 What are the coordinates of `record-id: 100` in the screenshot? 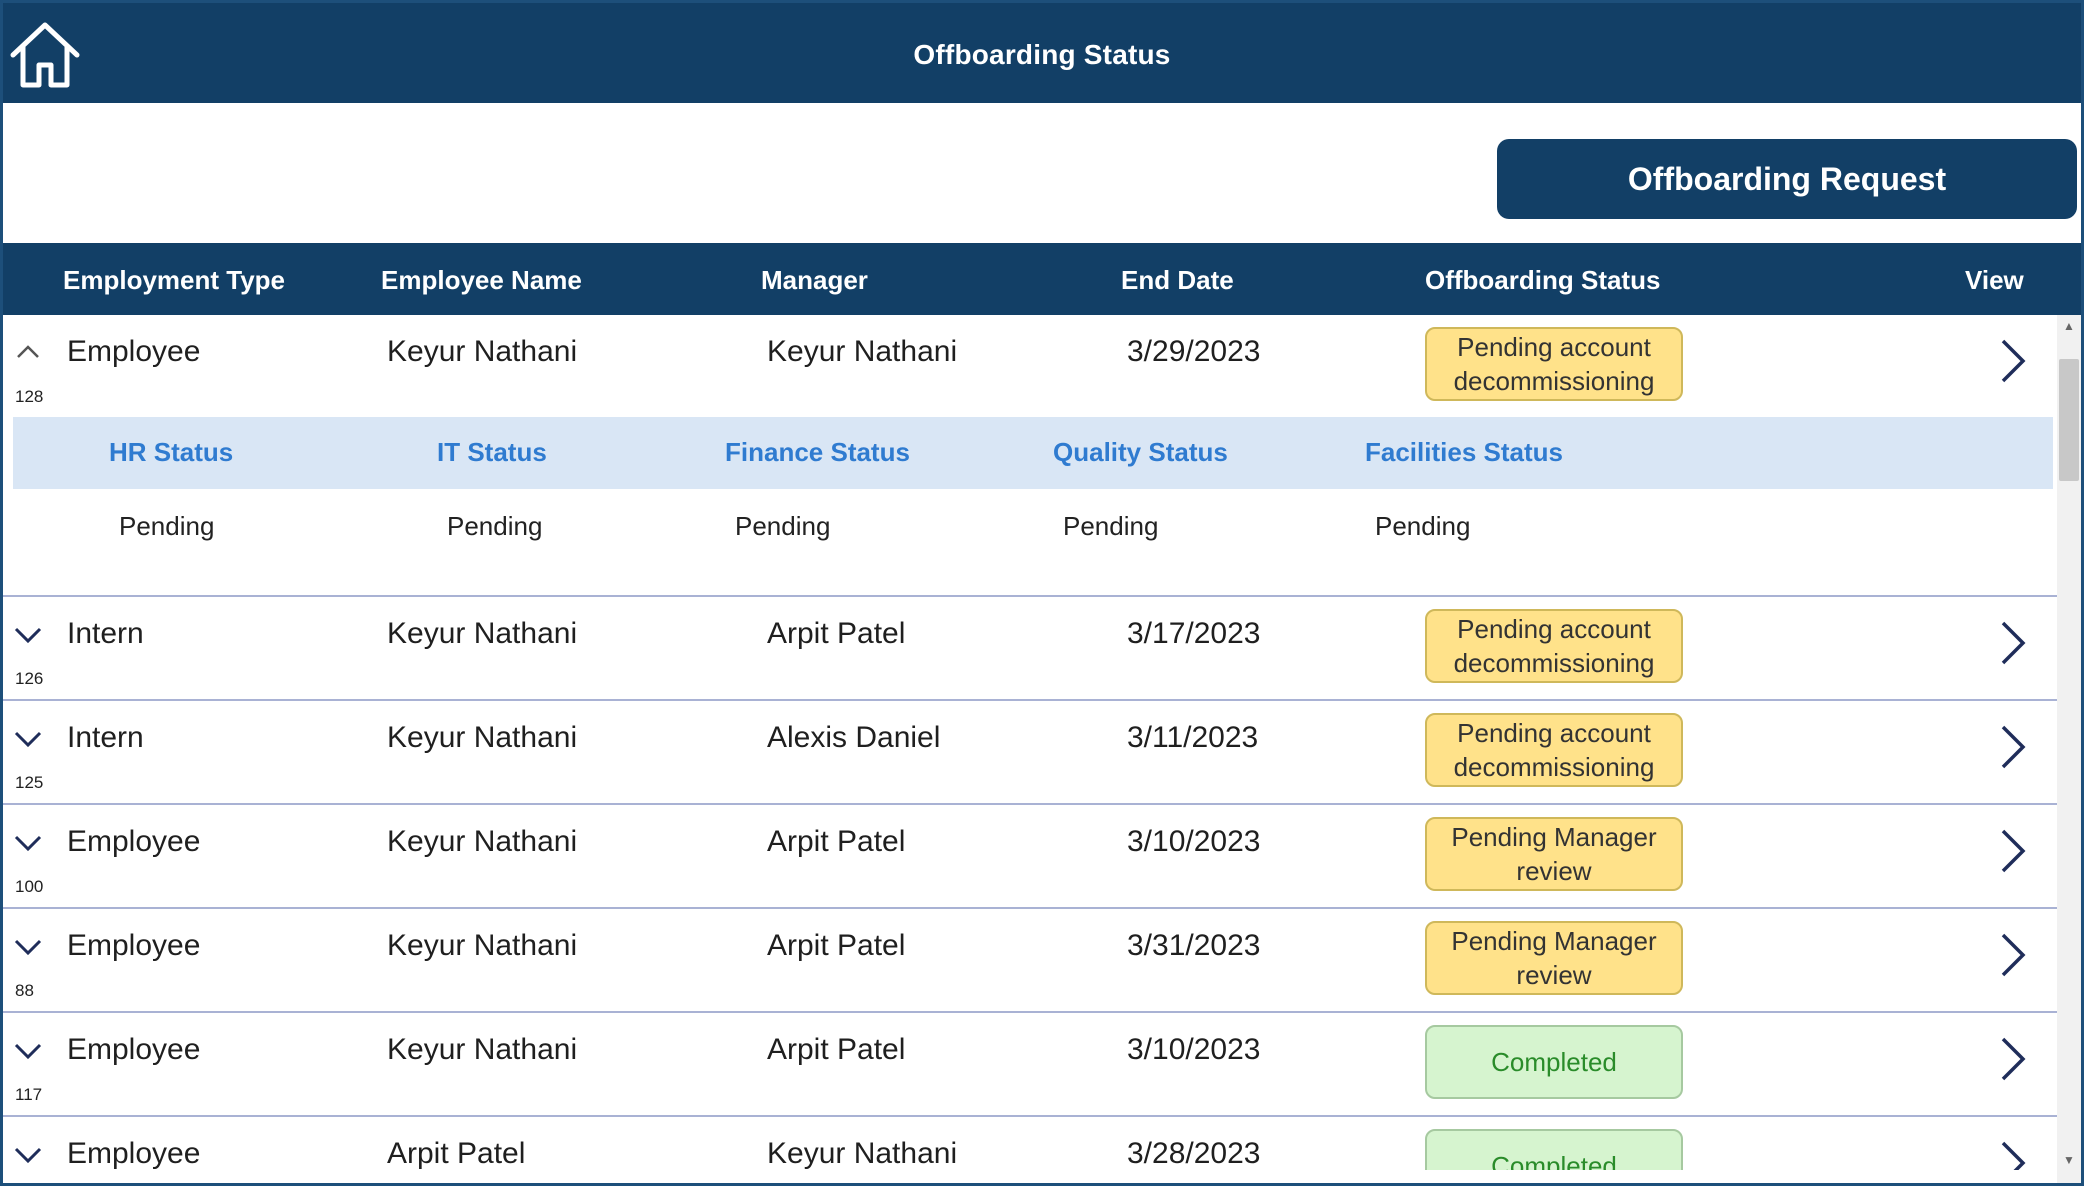 It's located at (29, 886).